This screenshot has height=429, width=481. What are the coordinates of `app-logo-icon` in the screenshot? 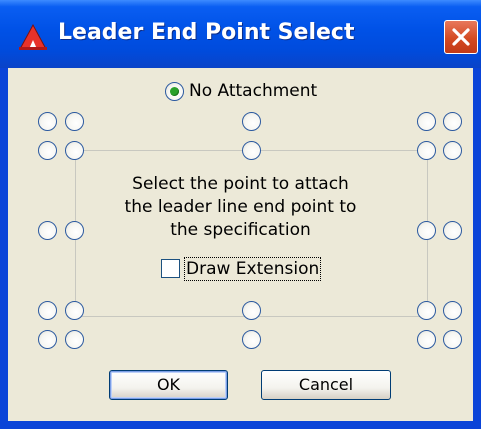 It's located at (33, 36).